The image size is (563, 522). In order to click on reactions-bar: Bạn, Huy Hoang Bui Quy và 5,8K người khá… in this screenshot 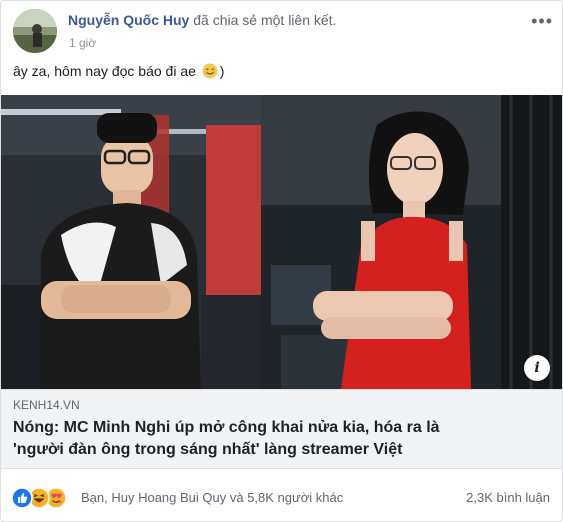, I will do `click(281, 497)`.